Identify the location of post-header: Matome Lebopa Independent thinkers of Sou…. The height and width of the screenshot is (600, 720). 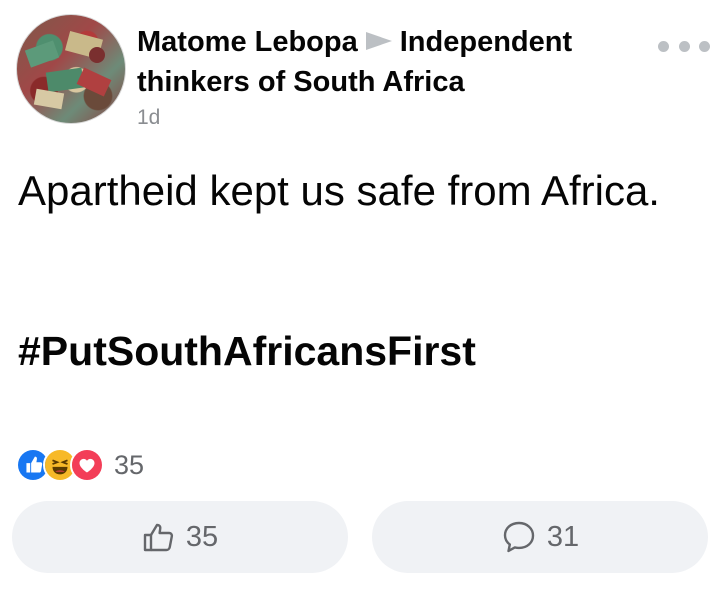
(387, 62).